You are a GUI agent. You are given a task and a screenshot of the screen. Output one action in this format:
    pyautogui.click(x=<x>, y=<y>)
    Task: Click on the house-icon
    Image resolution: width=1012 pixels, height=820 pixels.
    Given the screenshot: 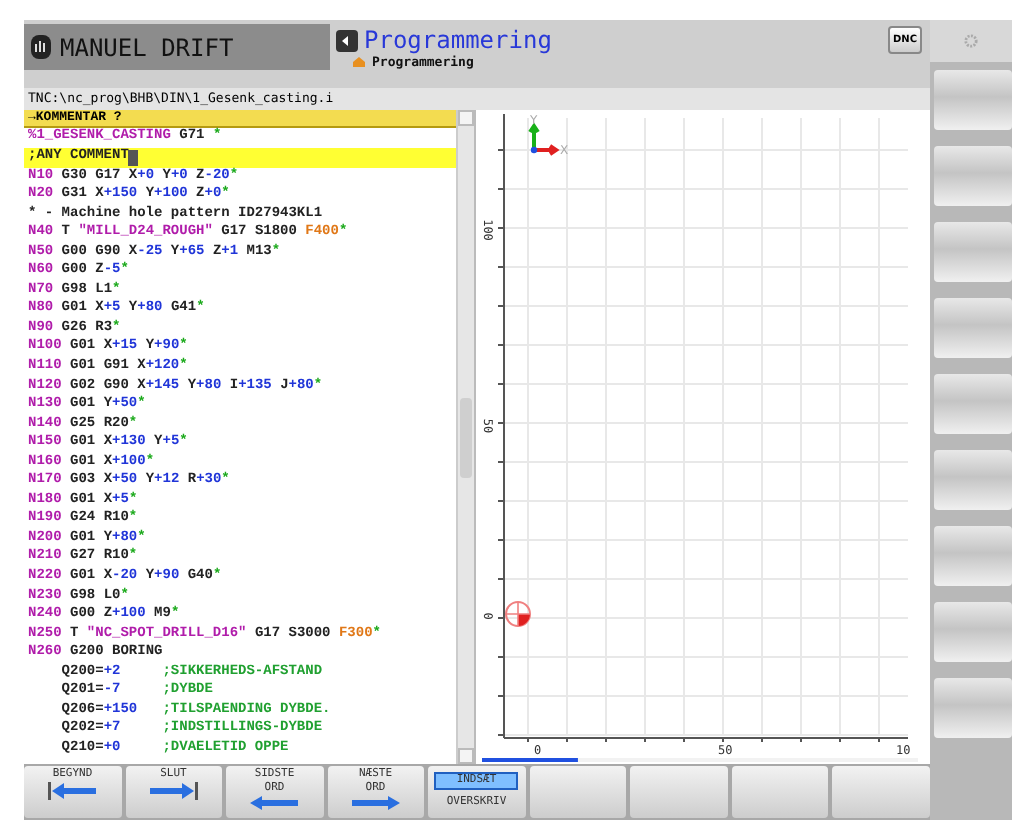 What is the action you would take?
    pyautogui.click(x=359, y=62)
    